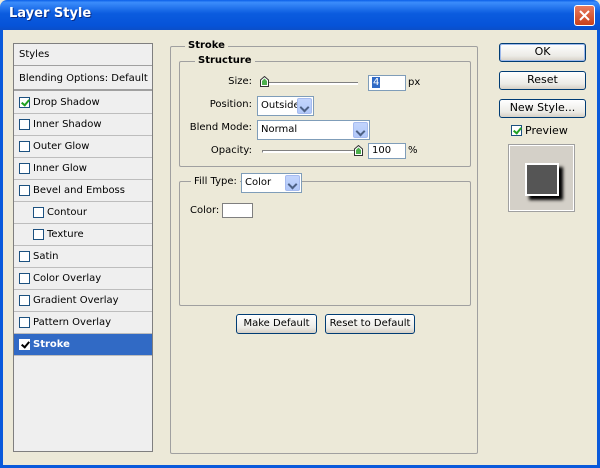 The width and height of the screenshot is (600, 468). What do you see at coordinates (51, 344) in the screenshot?
I see `style-item-label: Stroke` at bounding box center [51, 344].